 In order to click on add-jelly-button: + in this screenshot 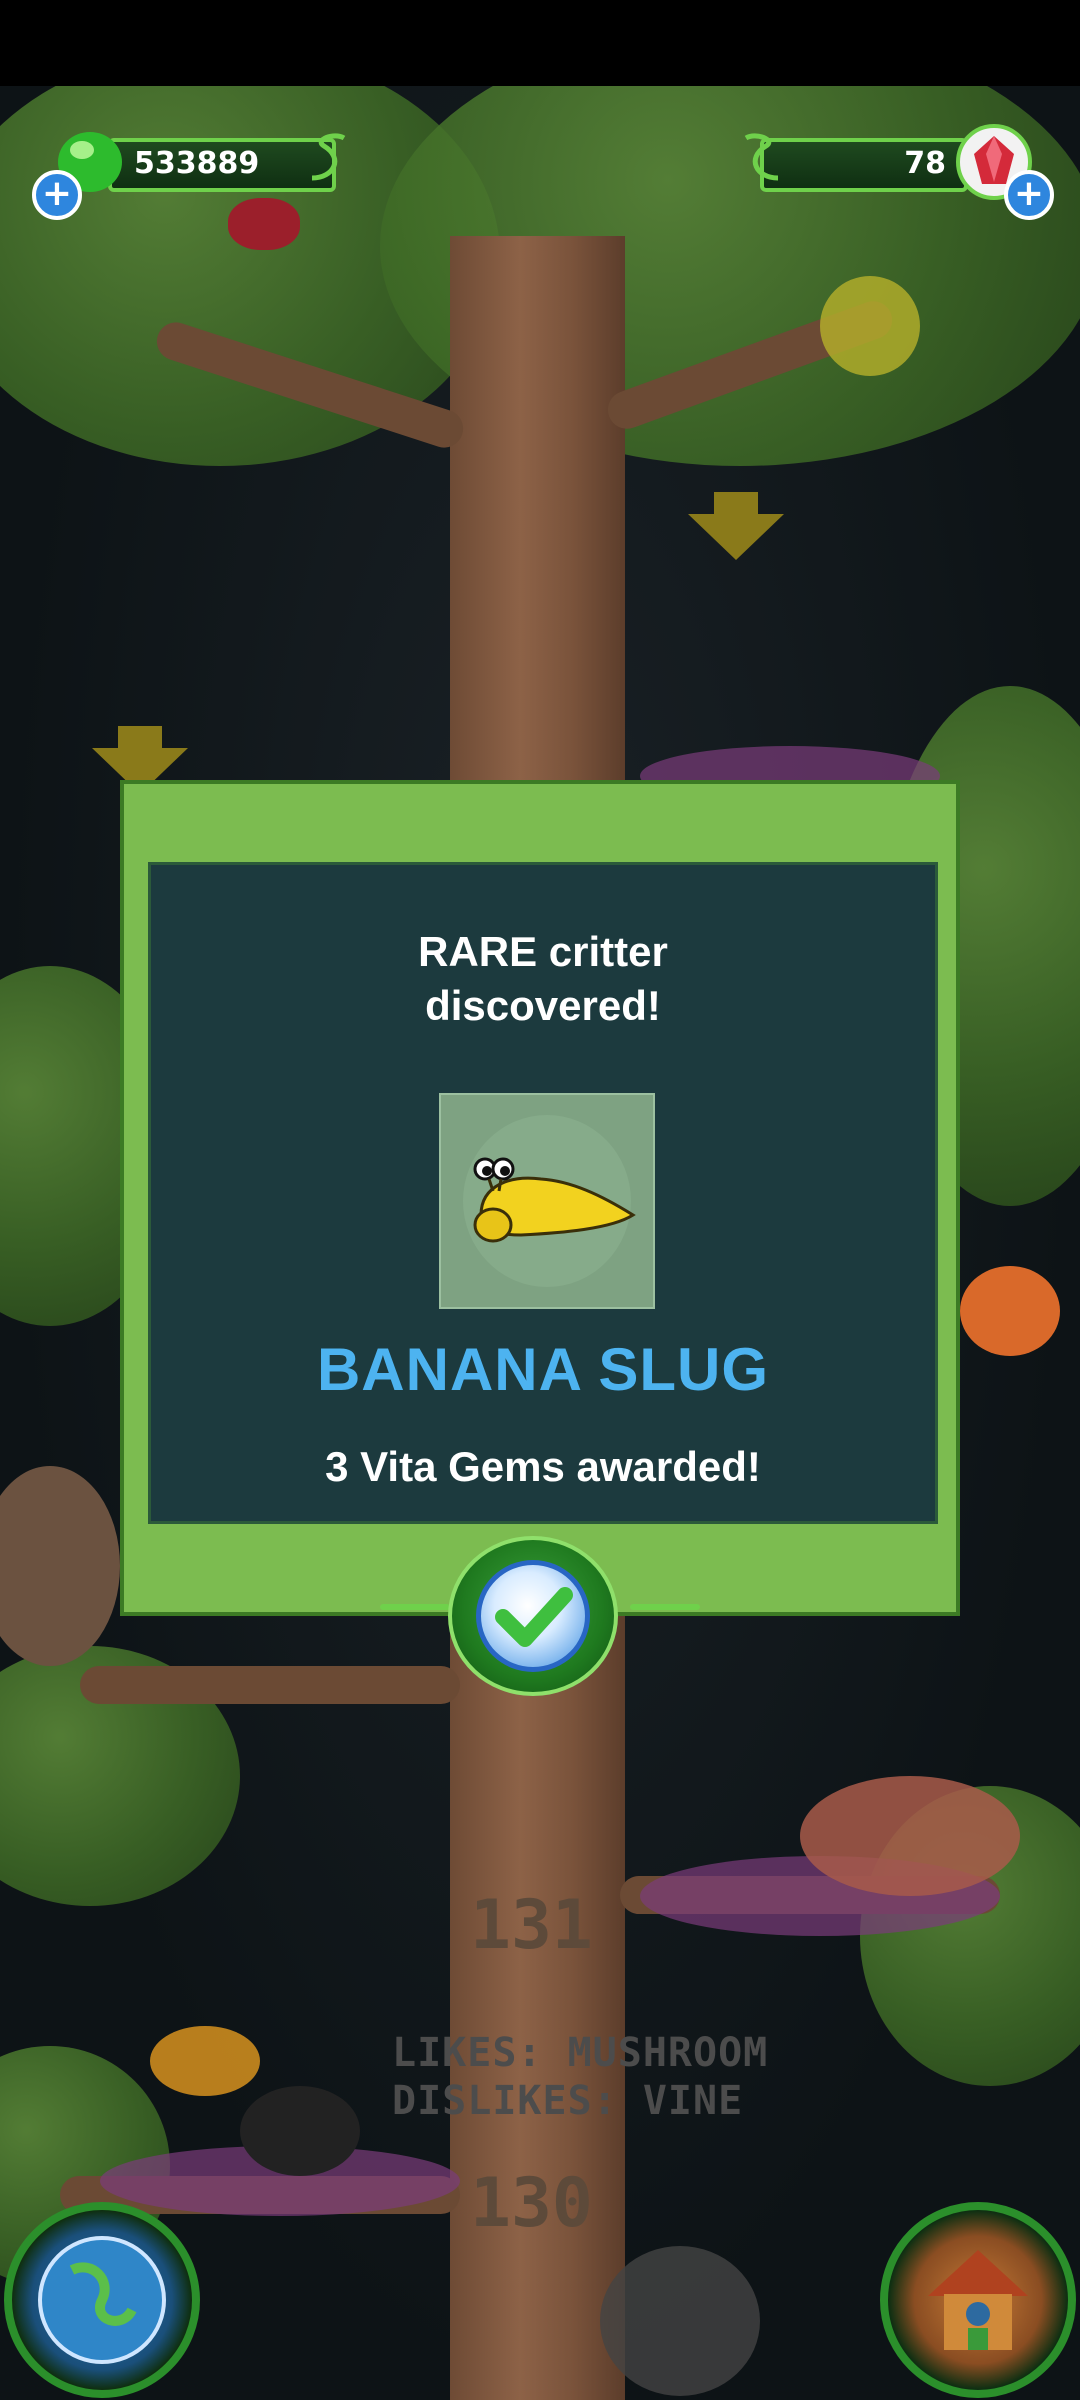, I will do `click(57, 195)`.